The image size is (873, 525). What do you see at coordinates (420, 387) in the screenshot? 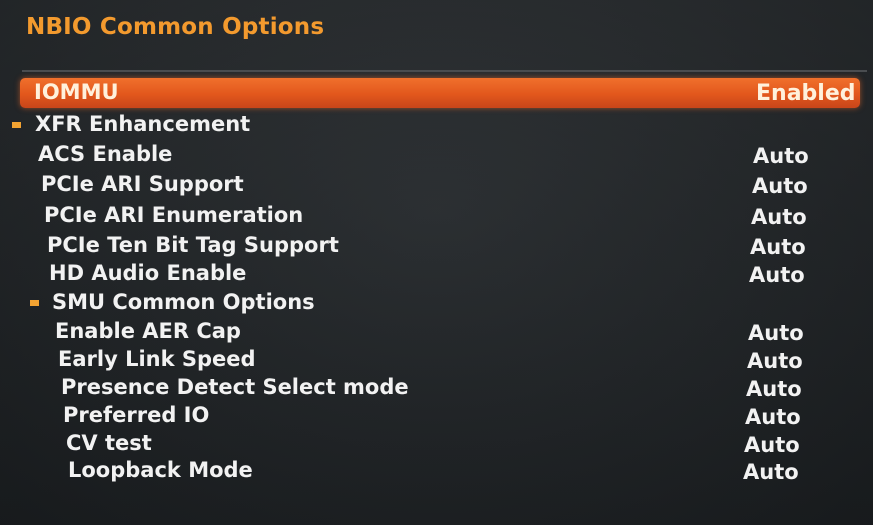
I see `option-row-presence-detect-select-mode: Presence Detect Select mode Auto` at bounding box center [420, 387].